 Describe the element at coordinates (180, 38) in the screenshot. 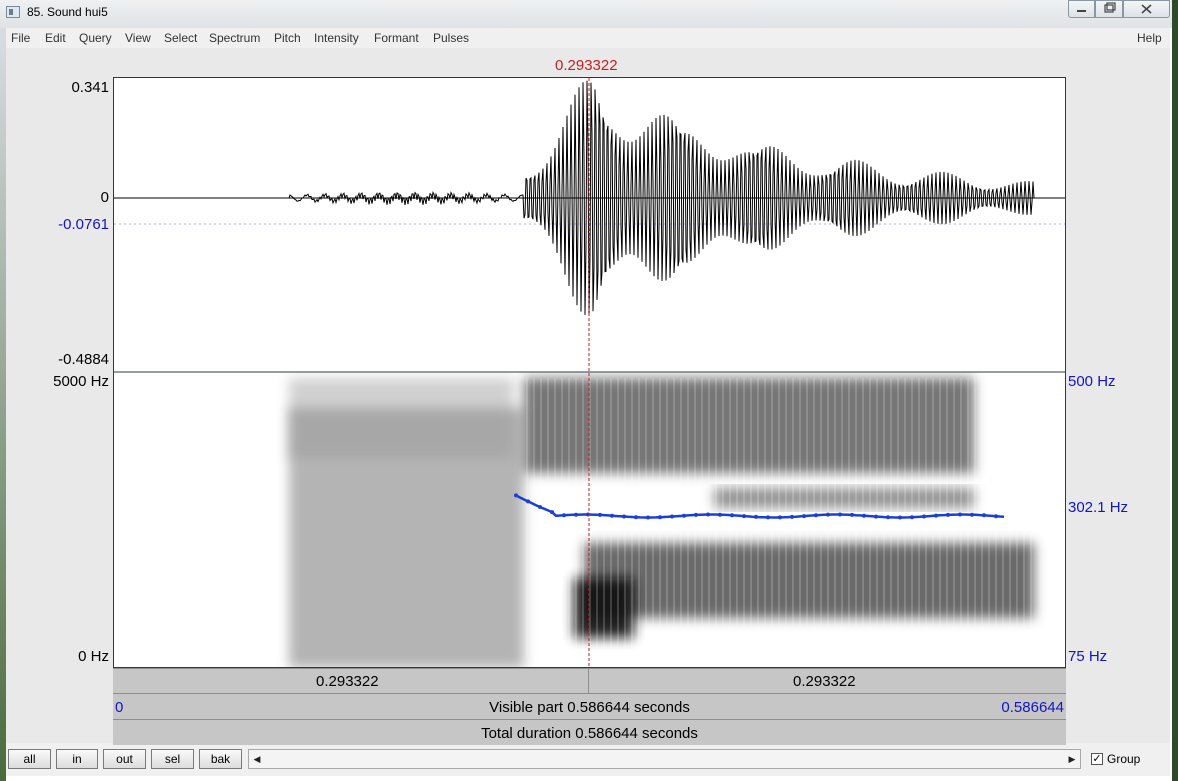

I see `menu-select: Select` at that location.